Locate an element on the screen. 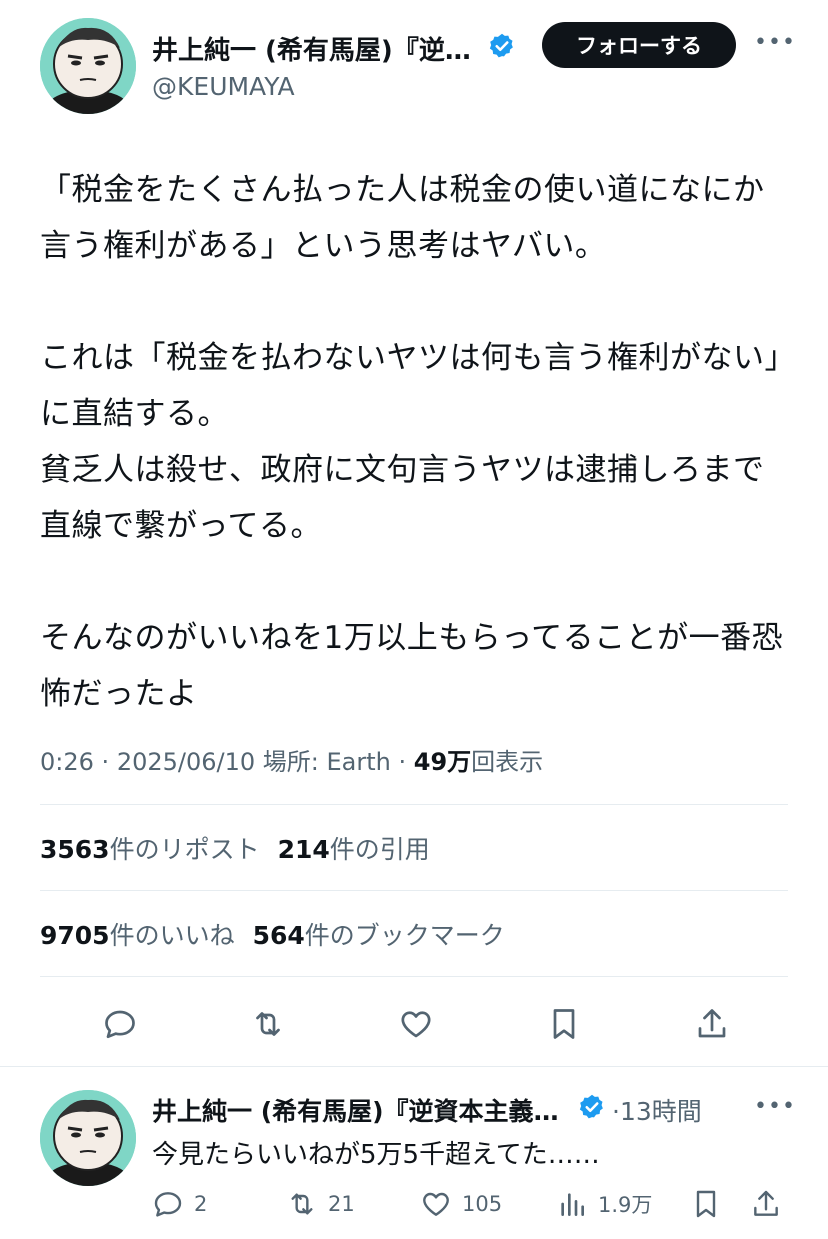 This screenshot has width=828, height=1239. quotes-label: 件の引用 is located at coordinates (379, 849).